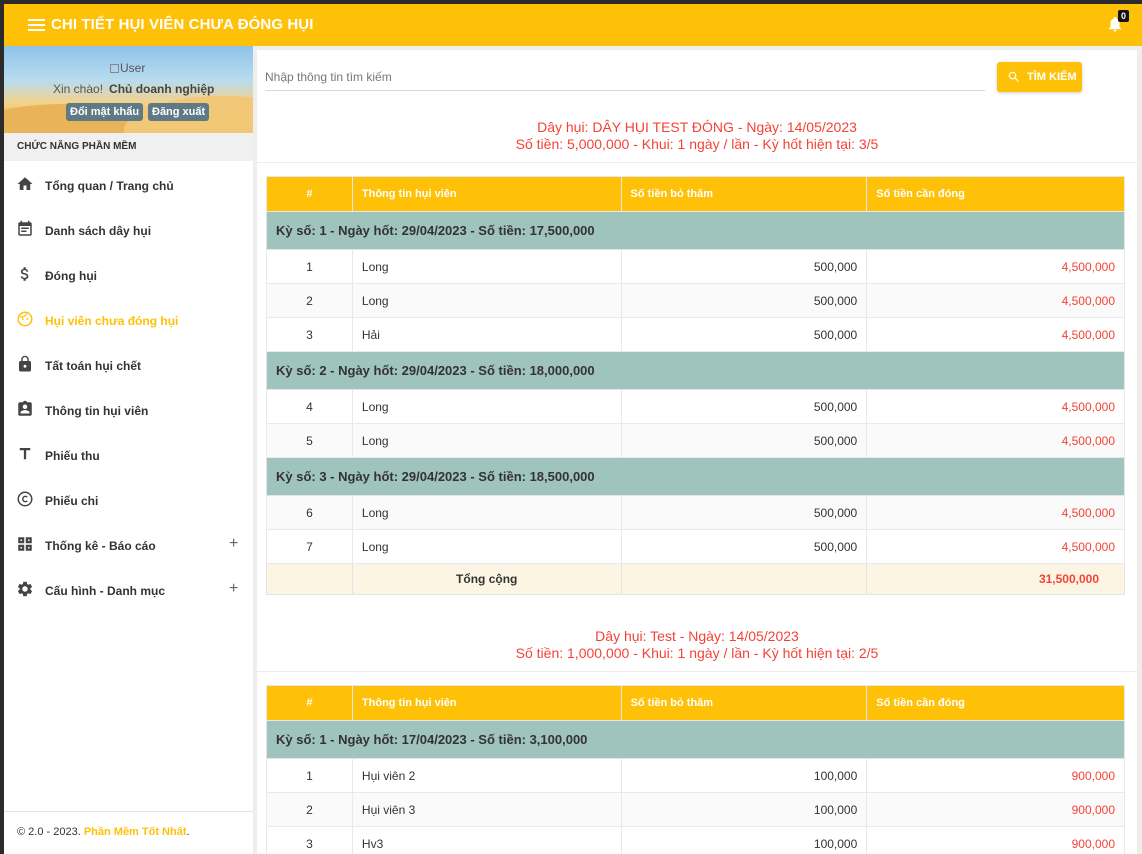 The height and width of the screenshot is (854, 1142). What do you see at coordinates (179, 112) in the screenshot?
I see `logout-button: Đăng xuất` at bounding box center [179, 112].